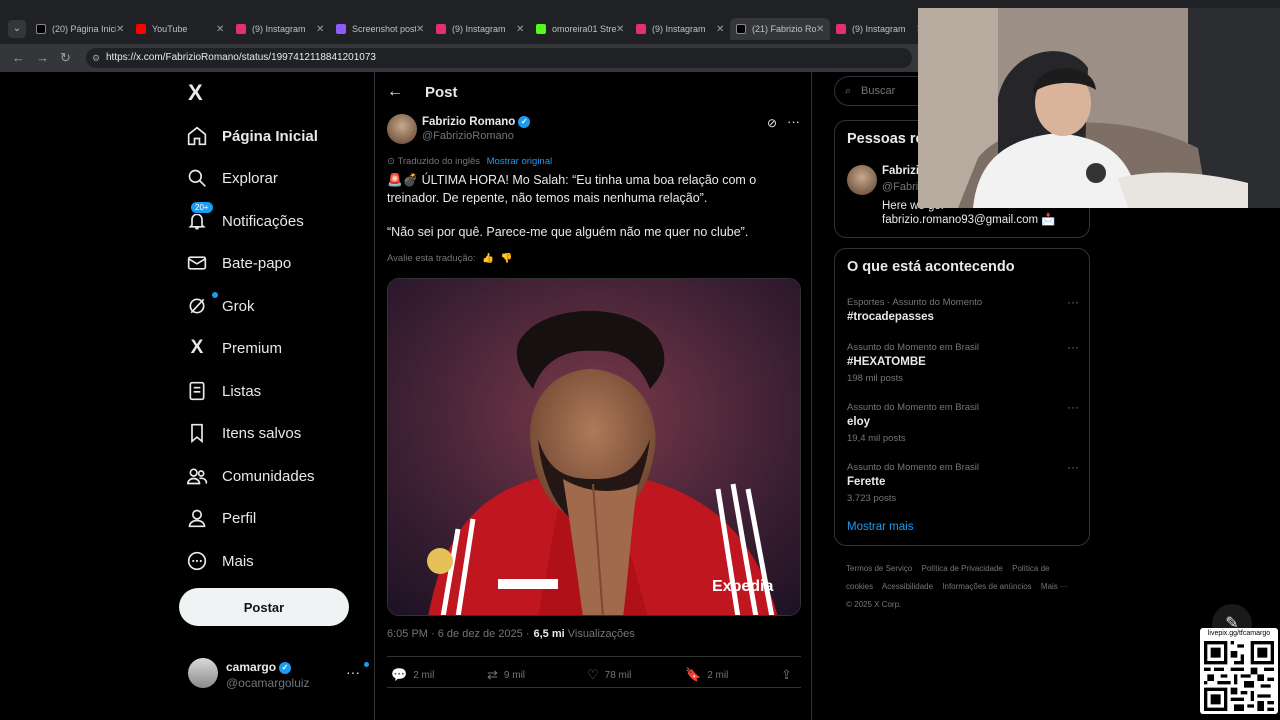  I want to click on trend-context: Assunto do Momento em Brasil, so click(913, 407).